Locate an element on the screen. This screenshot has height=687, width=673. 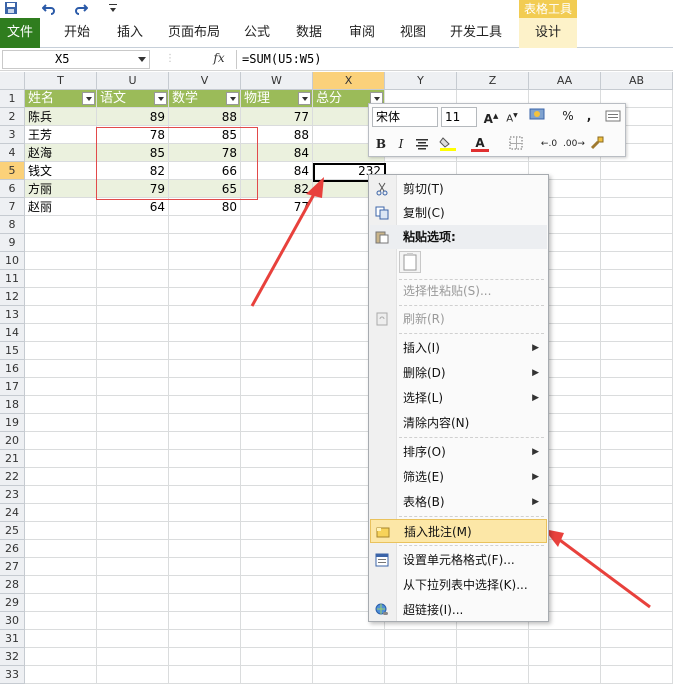
menu-item-clear-contents: 清除内容(N) is located at coordinates (458, 423).